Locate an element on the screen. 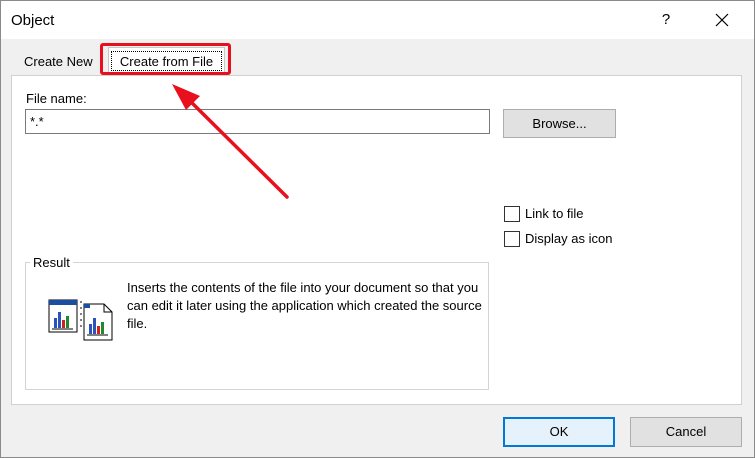 The height and width of the screenshot is (458, 755). ok-button: OK is located at coordinates (559, 432).